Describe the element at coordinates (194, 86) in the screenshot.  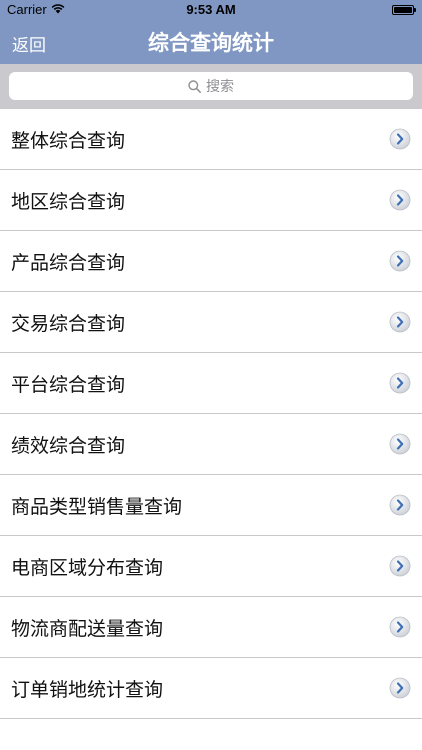
I see `search-icon` at that location.